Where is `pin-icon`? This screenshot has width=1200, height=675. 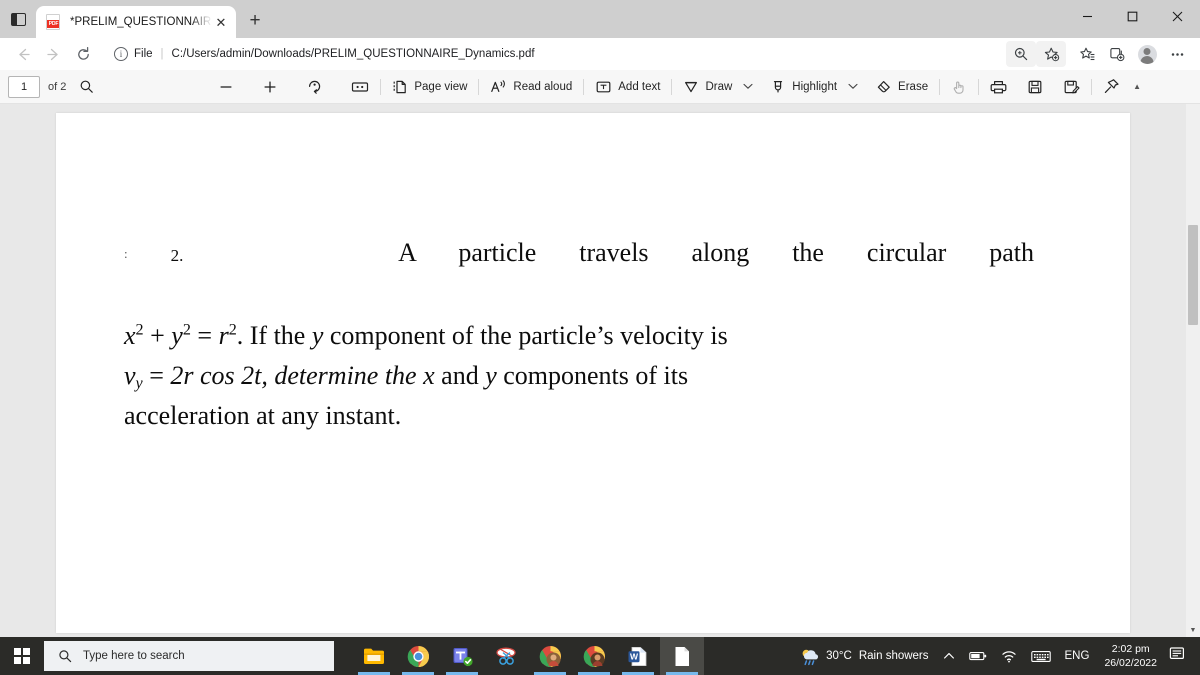 pin-icon is located at coordinates (1111, 87).